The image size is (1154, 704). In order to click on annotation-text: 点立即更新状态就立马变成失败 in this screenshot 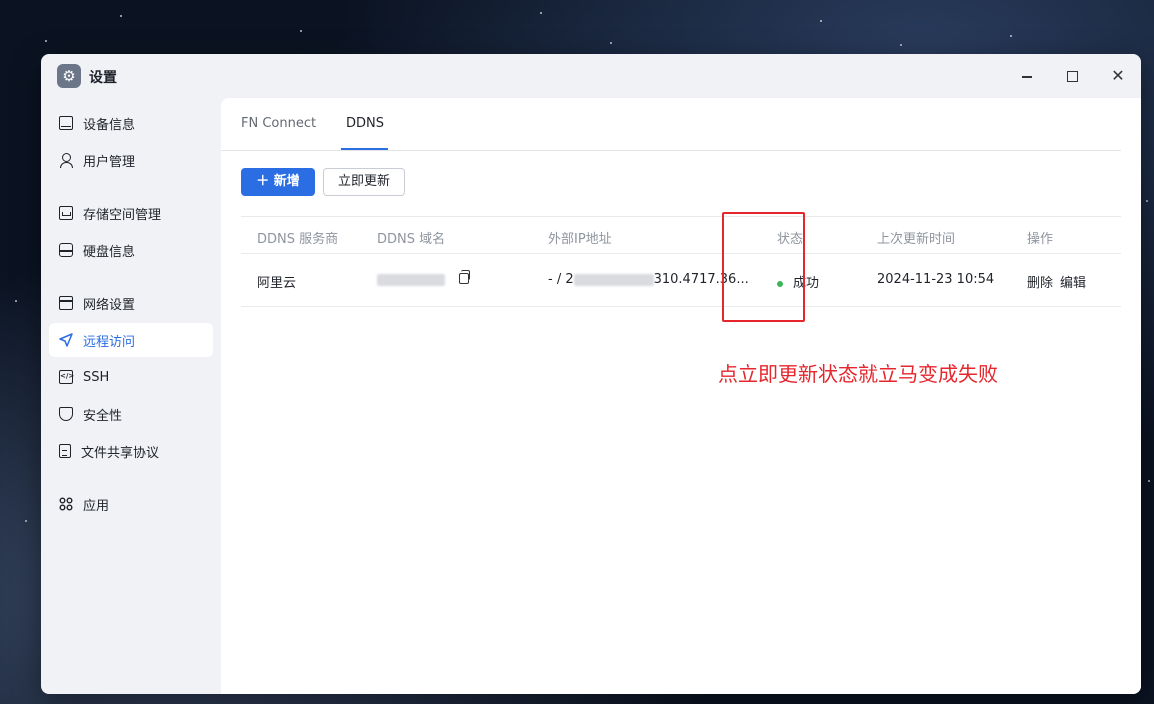, I will do `click(858, 374)`.